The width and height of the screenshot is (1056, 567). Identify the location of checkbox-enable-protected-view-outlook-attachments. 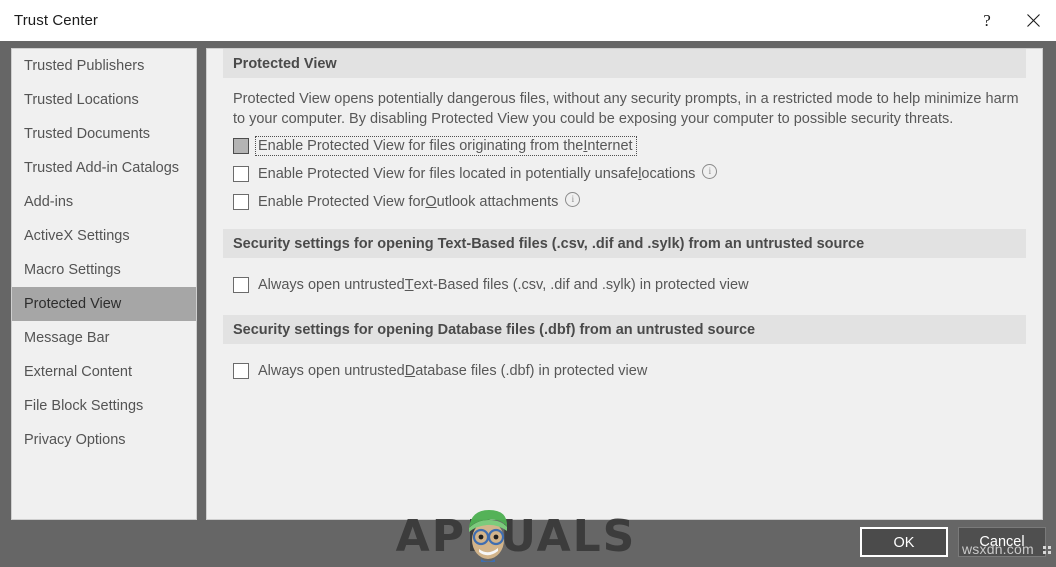
(241, 202).